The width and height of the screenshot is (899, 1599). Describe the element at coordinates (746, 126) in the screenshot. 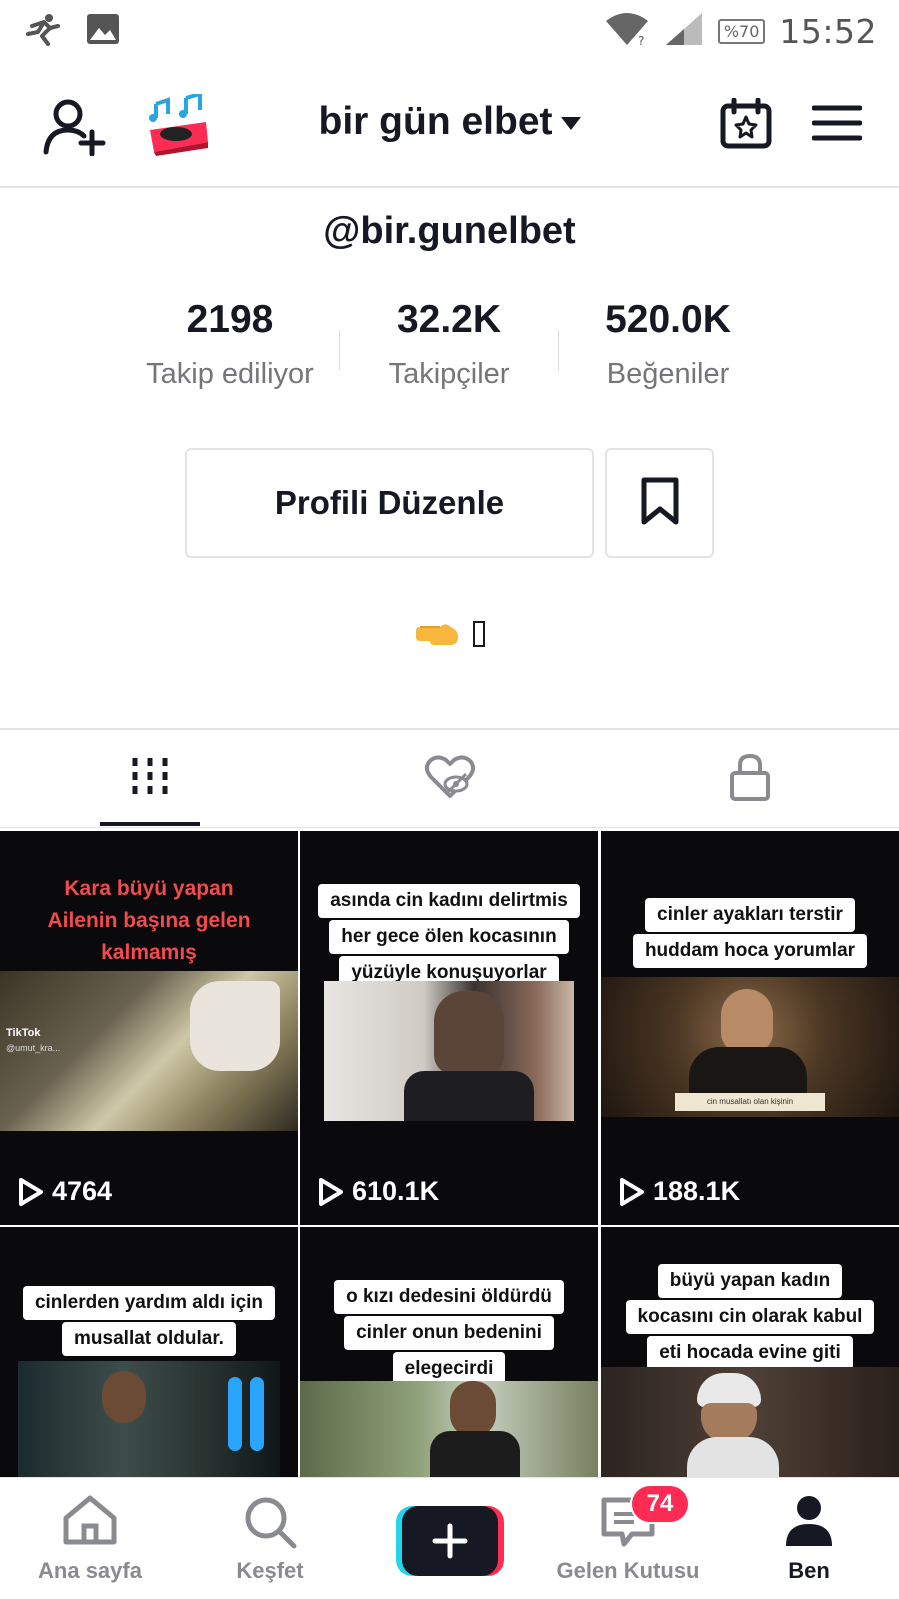

I see `calendar-star-icon` at that location.